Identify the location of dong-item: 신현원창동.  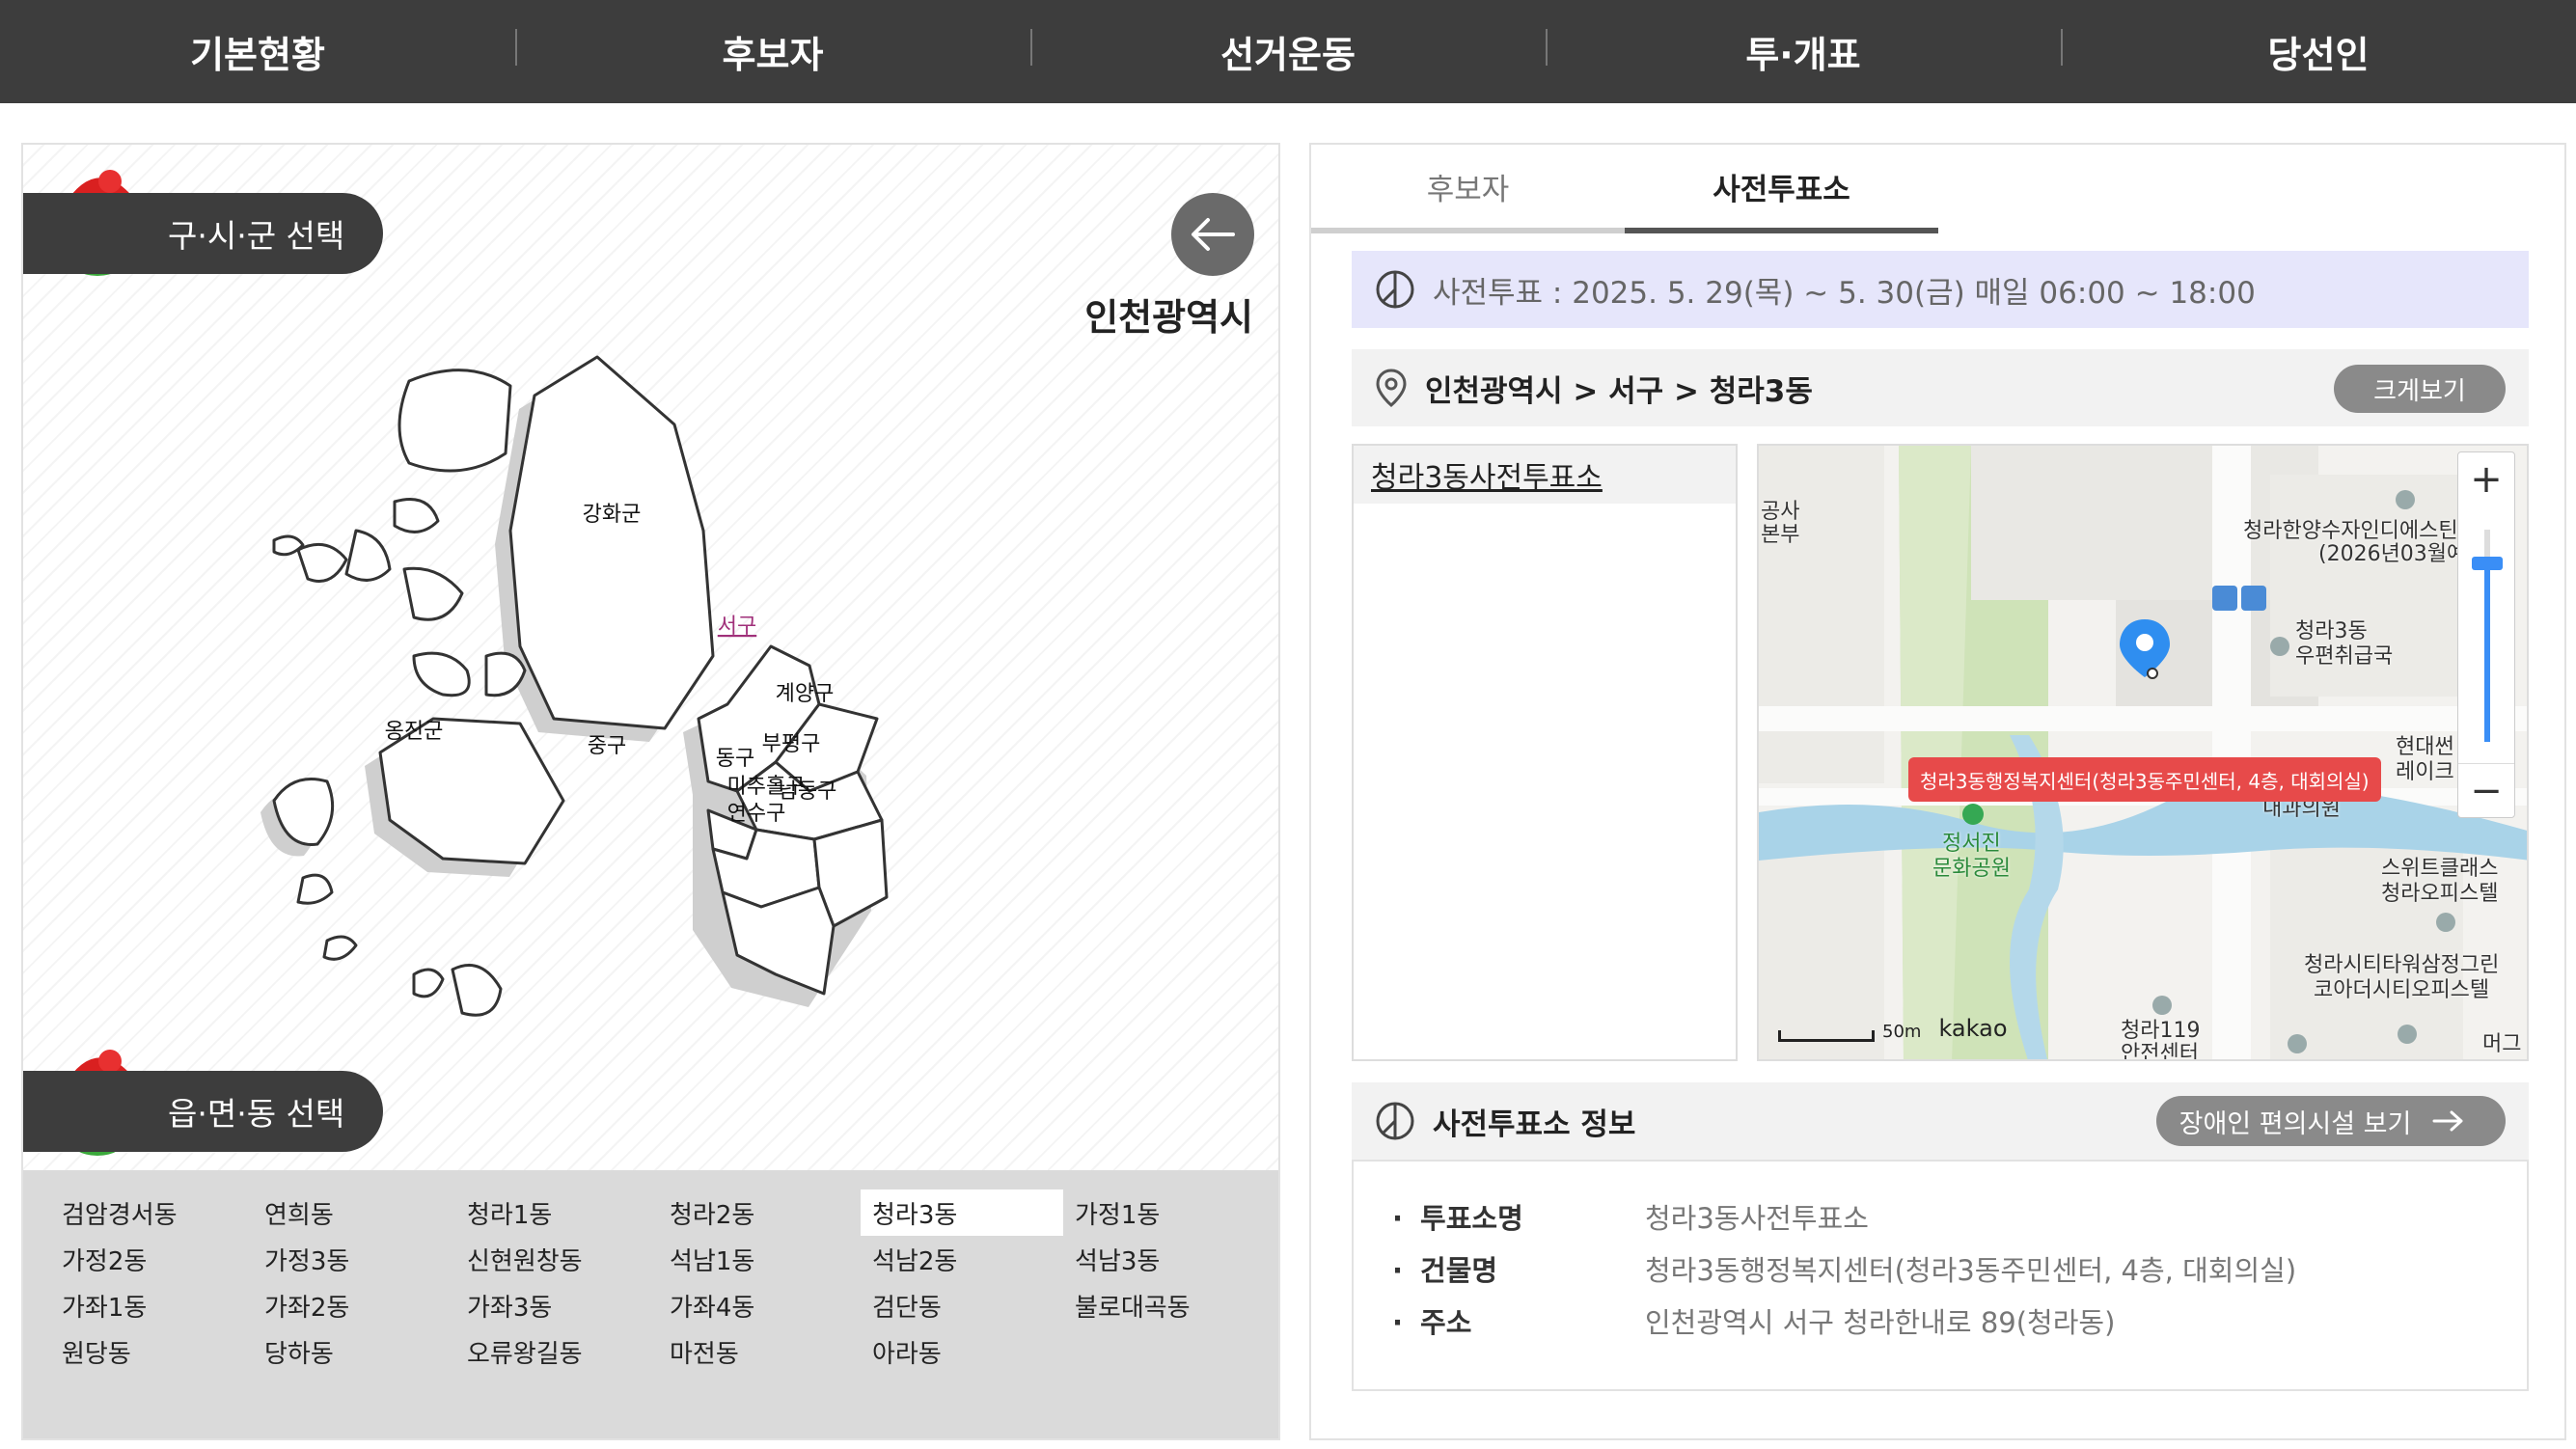
(557, 1259).